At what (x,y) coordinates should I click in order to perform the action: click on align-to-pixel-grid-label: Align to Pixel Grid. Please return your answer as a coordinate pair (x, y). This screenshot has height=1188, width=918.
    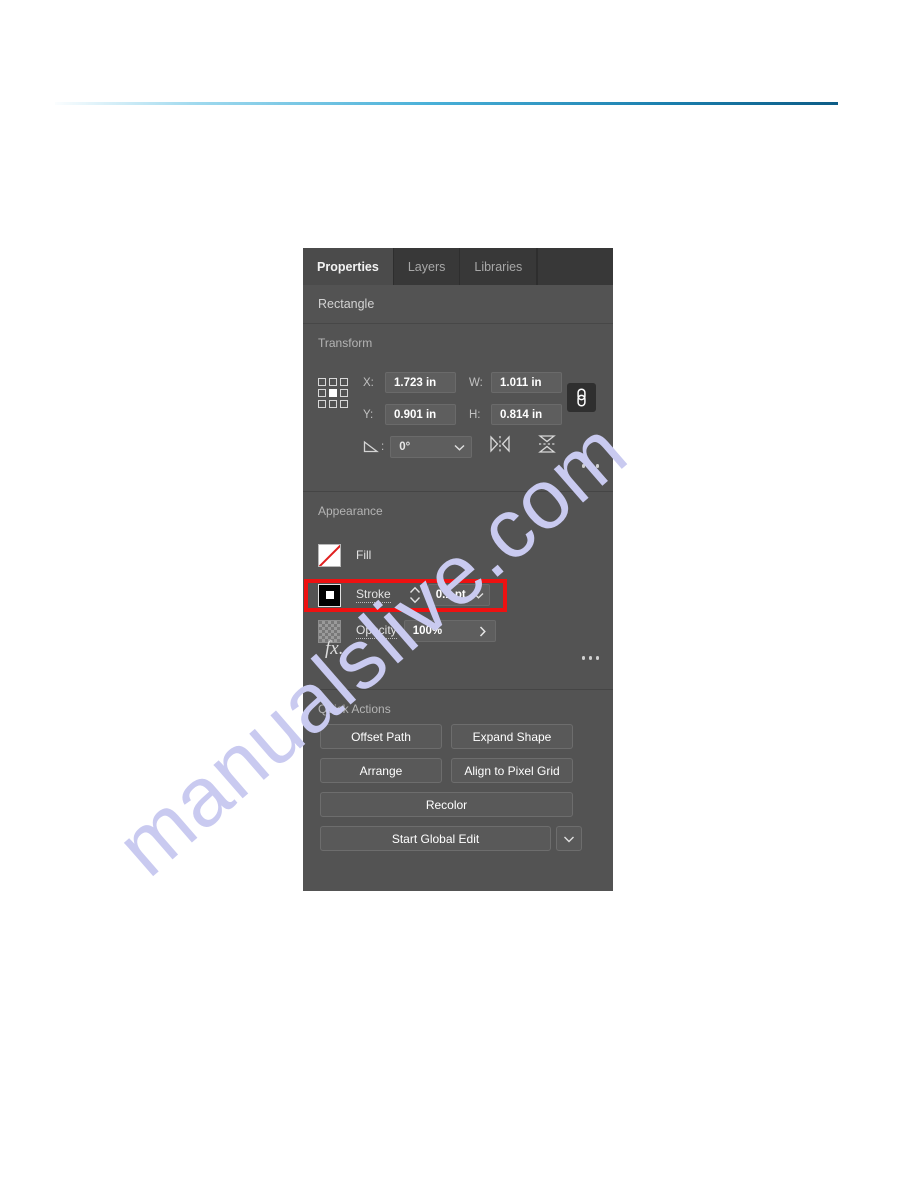
    Looking at the image, I should click on (512, 770).